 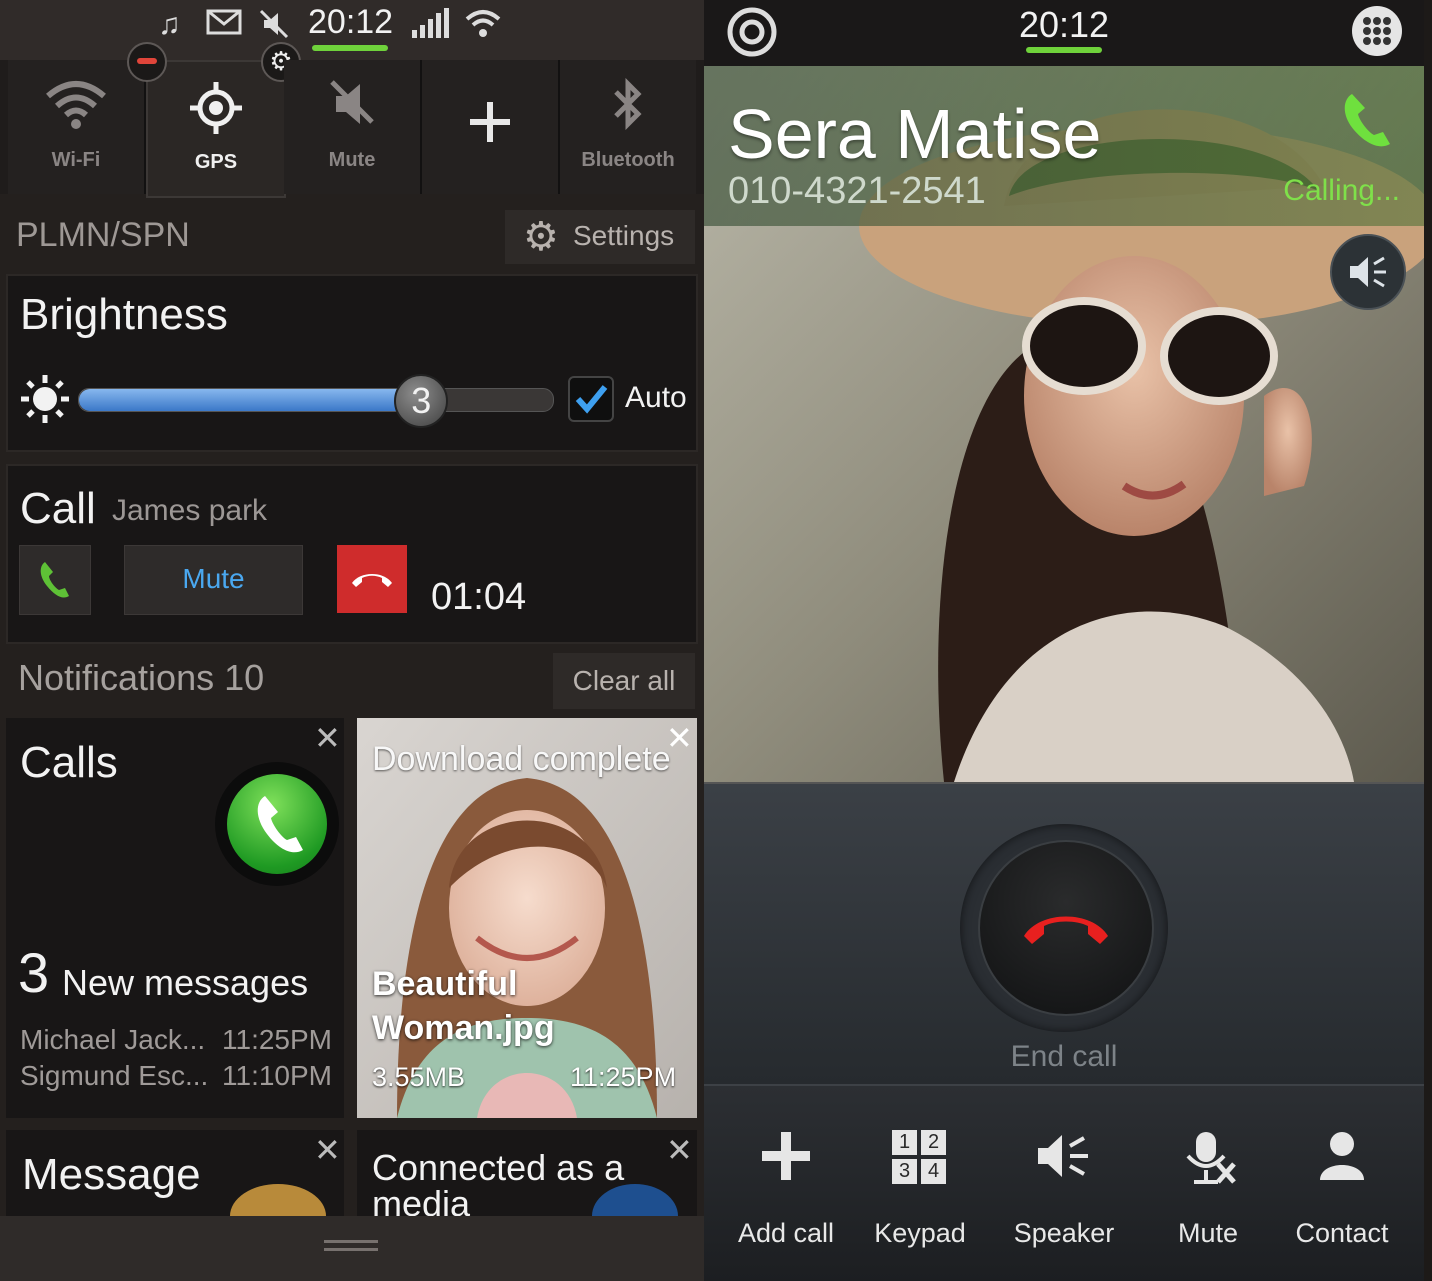 I want to click on mute-label: Mute, so click(x=1208, y=1233).